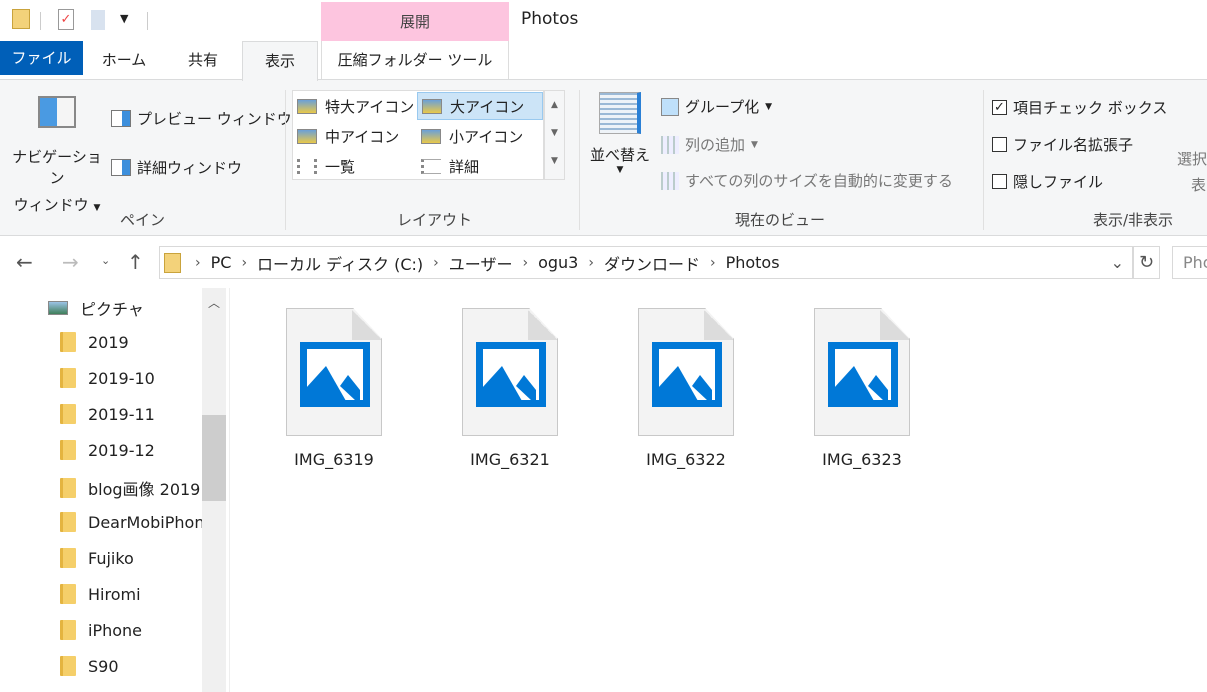 The height and width of the screenshot is (692, 1207). I want to click on small-icons-icon, so click(431, 136).